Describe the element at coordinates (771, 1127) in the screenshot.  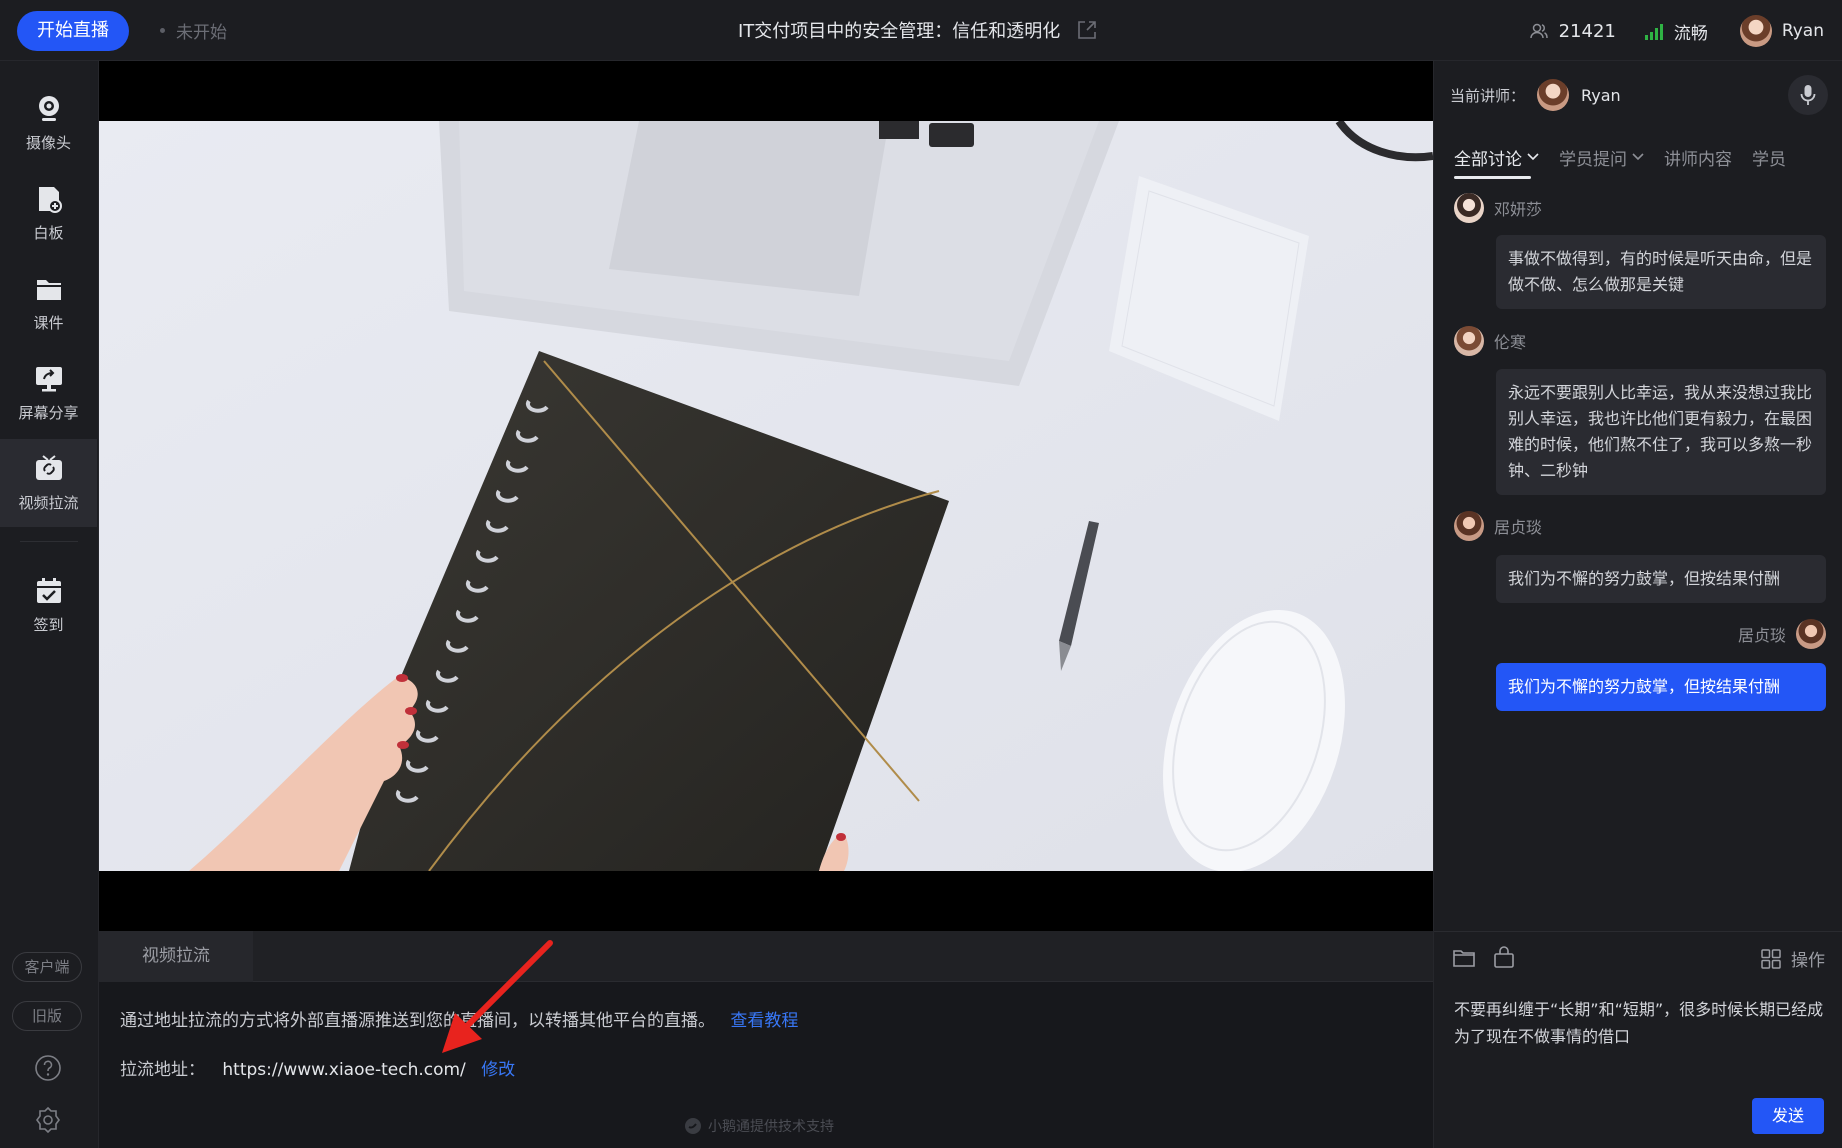
I see `powered-by-text: 小鹅通提供技术支持` at that location.